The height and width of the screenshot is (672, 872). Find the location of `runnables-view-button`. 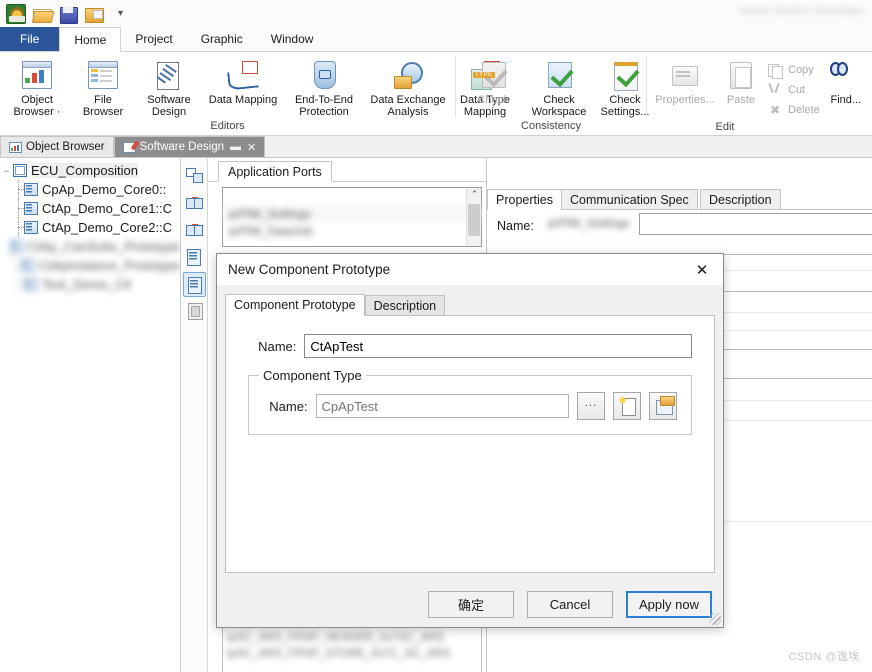

runnables-view-button is located at coordinates (194, 311).